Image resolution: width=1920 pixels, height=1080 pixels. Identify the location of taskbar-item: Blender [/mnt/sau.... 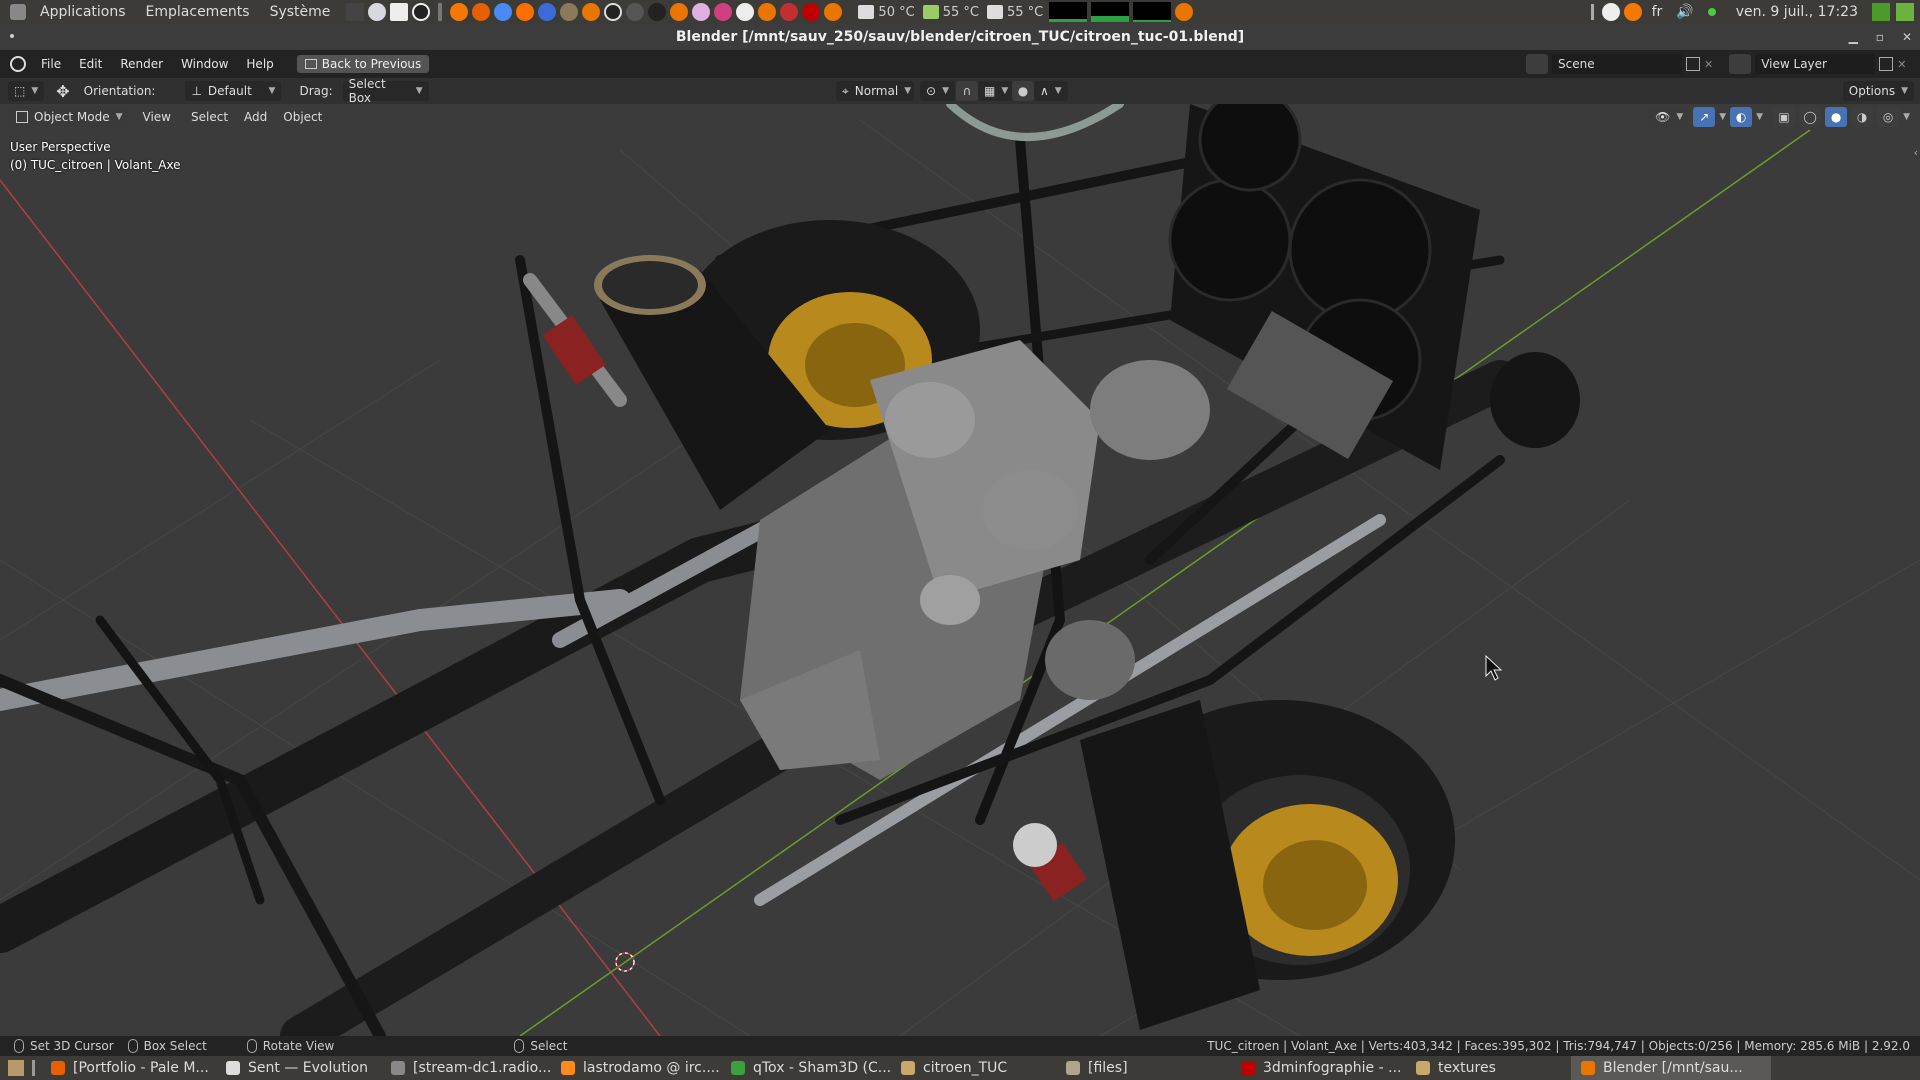
(1671, 1068).